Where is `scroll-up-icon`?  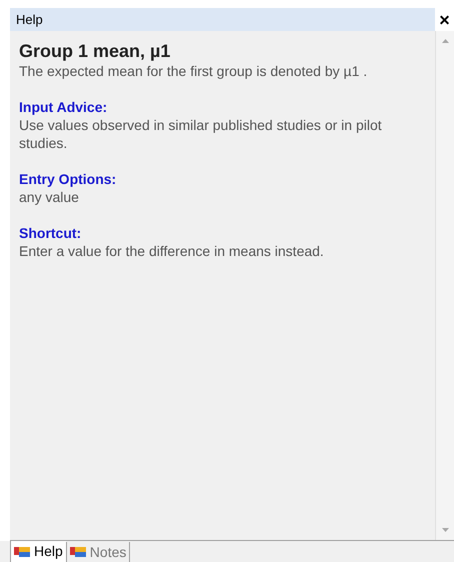
scroll-up-icon is located at coordinates (445, 41).